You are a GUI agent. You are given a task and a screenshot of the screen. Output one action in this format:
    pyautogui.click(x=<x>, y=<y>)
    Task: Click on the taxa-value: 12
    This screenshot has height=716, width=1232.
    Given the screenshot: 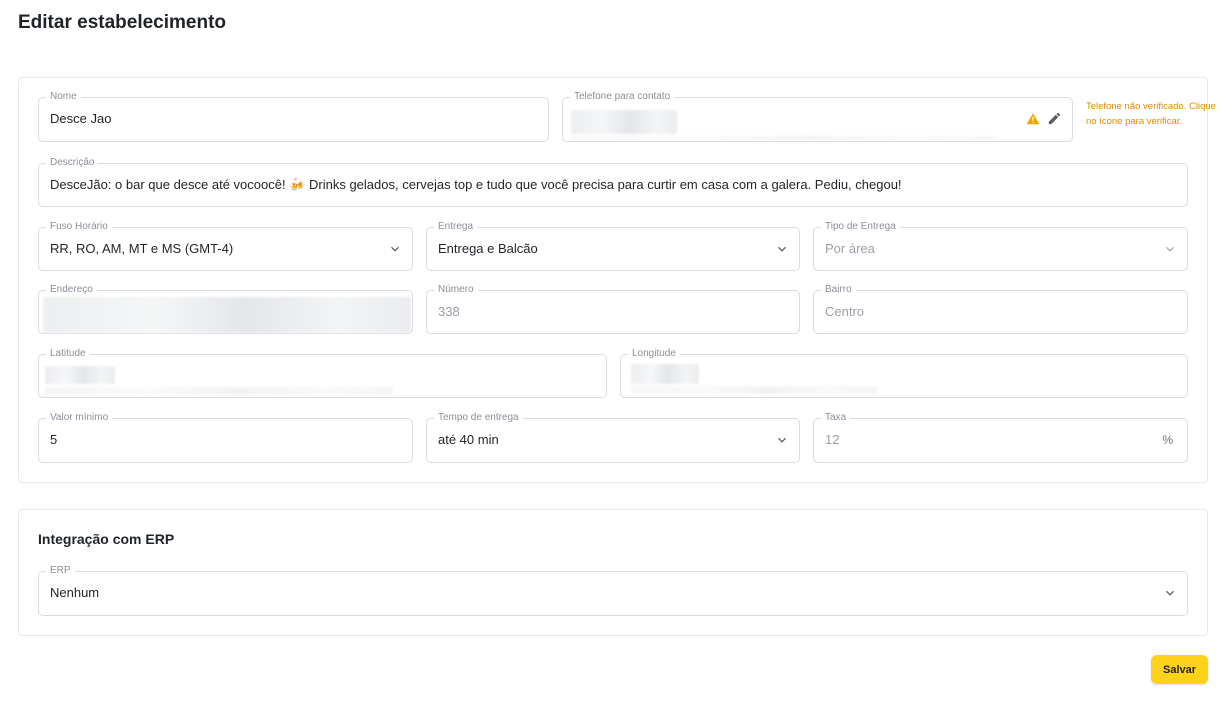 What is the action you would take?
    pyautogui.click(x=832, y=439)
    